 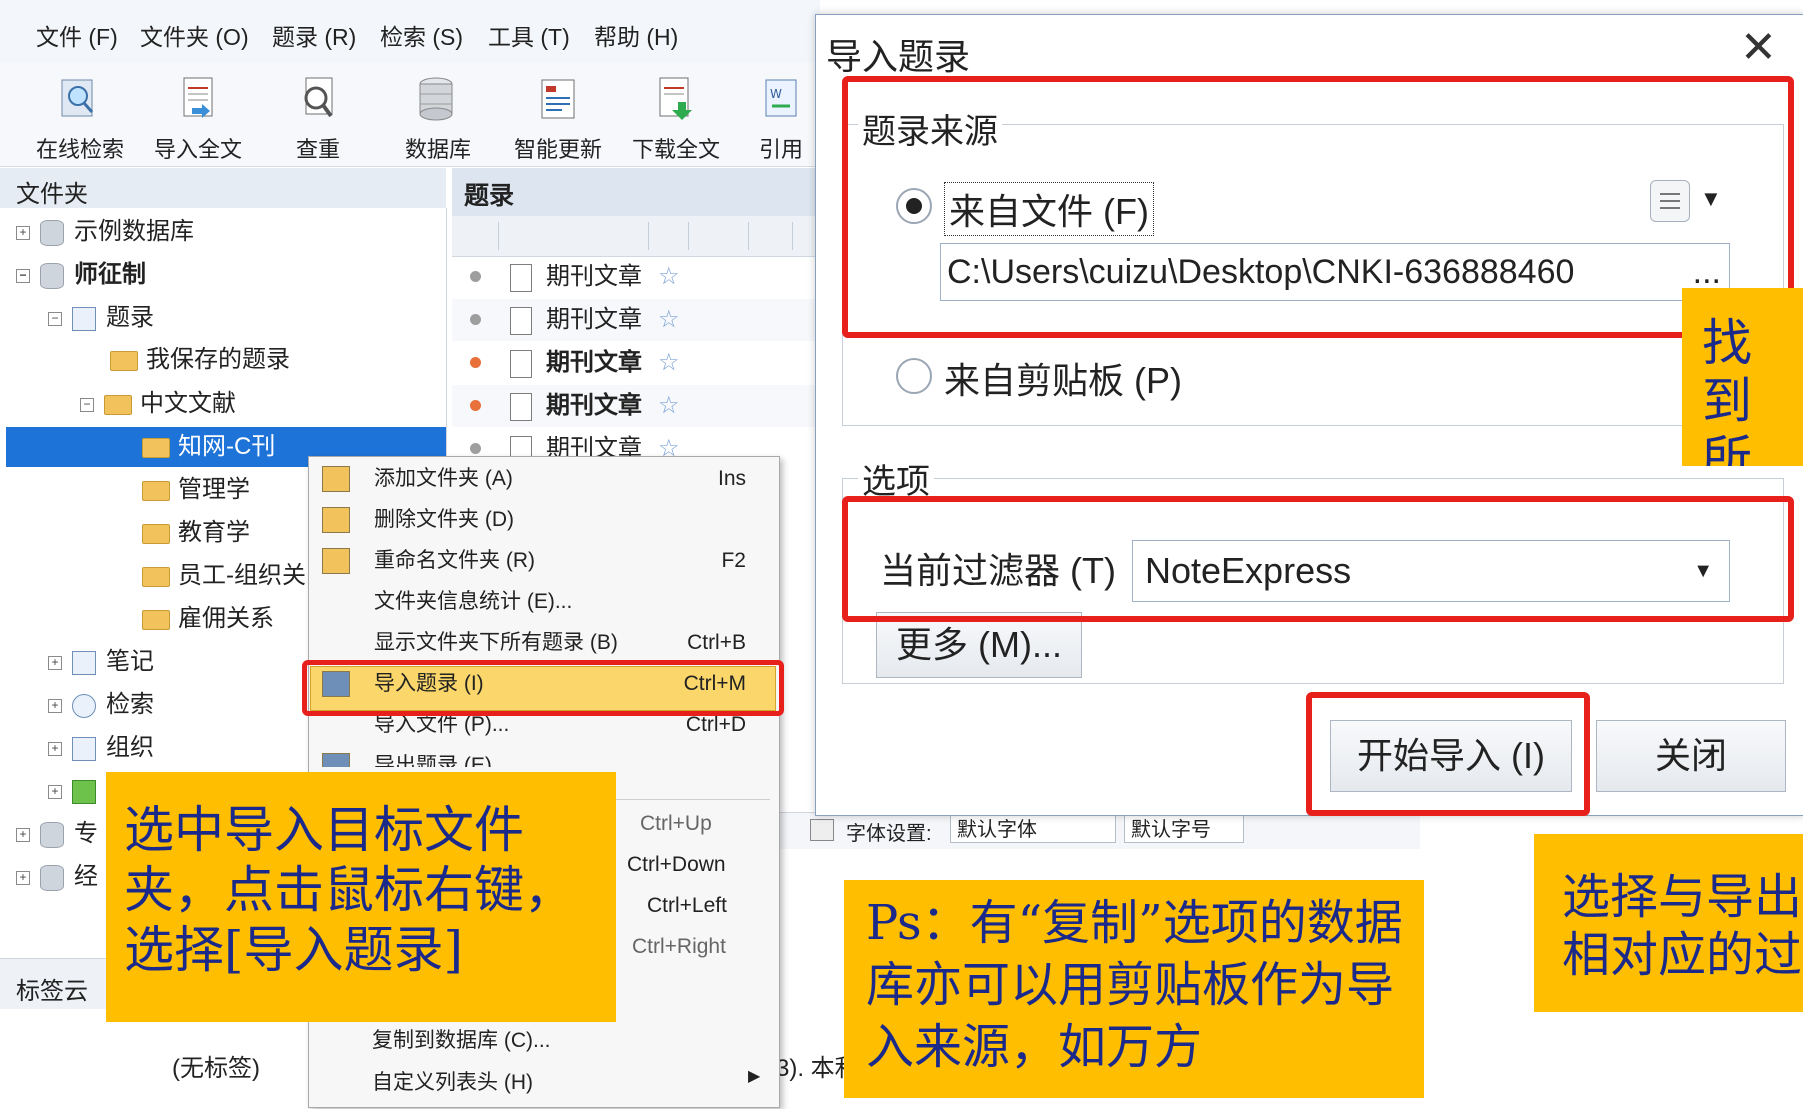 I want to click on tree-item-label: 专, so click(x=86, y=833).